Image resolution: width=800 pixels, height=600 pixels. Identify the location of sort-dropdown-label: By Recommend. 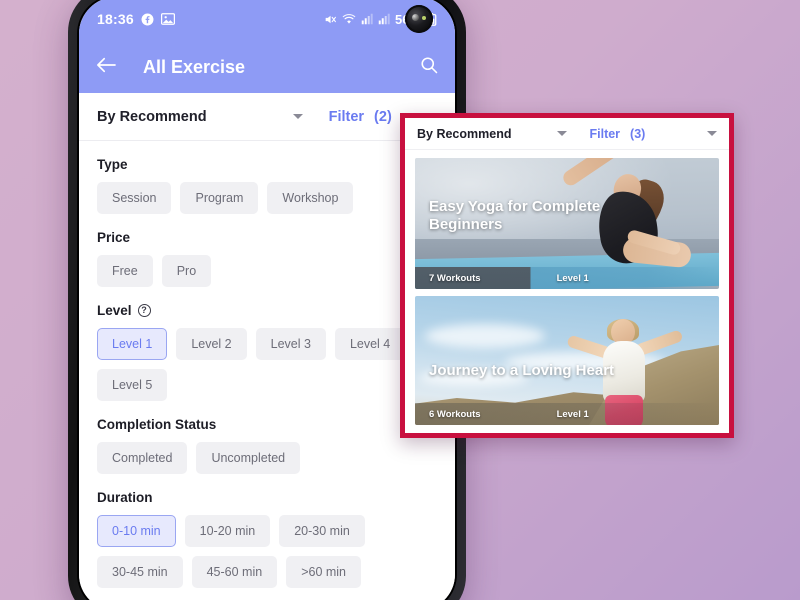
(152, 117).